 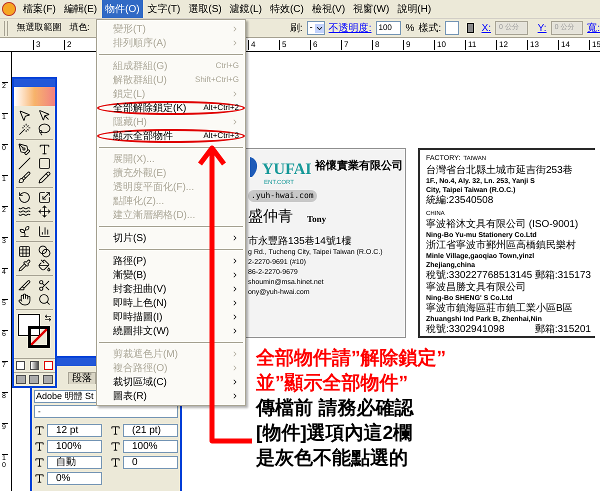 What do you see at coordinates (465, 330) in the screenshot?
I see `tax-id-text: 稅號:3302941098` at bounding box center [465, 330].